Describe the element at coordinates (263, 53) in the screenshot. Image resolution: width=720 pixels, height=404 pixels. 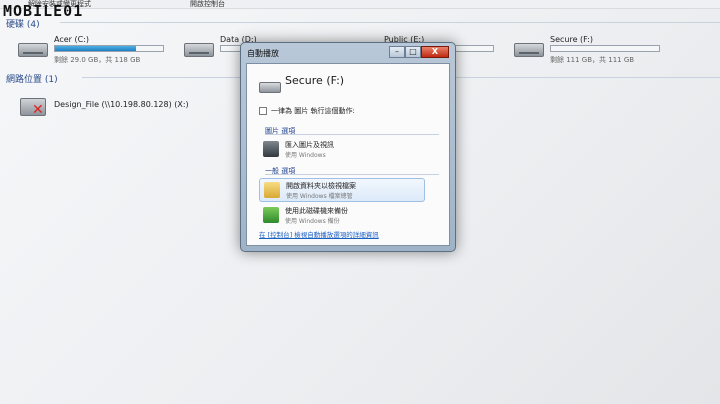
I see `dialog-title: 自動播放` at that location.